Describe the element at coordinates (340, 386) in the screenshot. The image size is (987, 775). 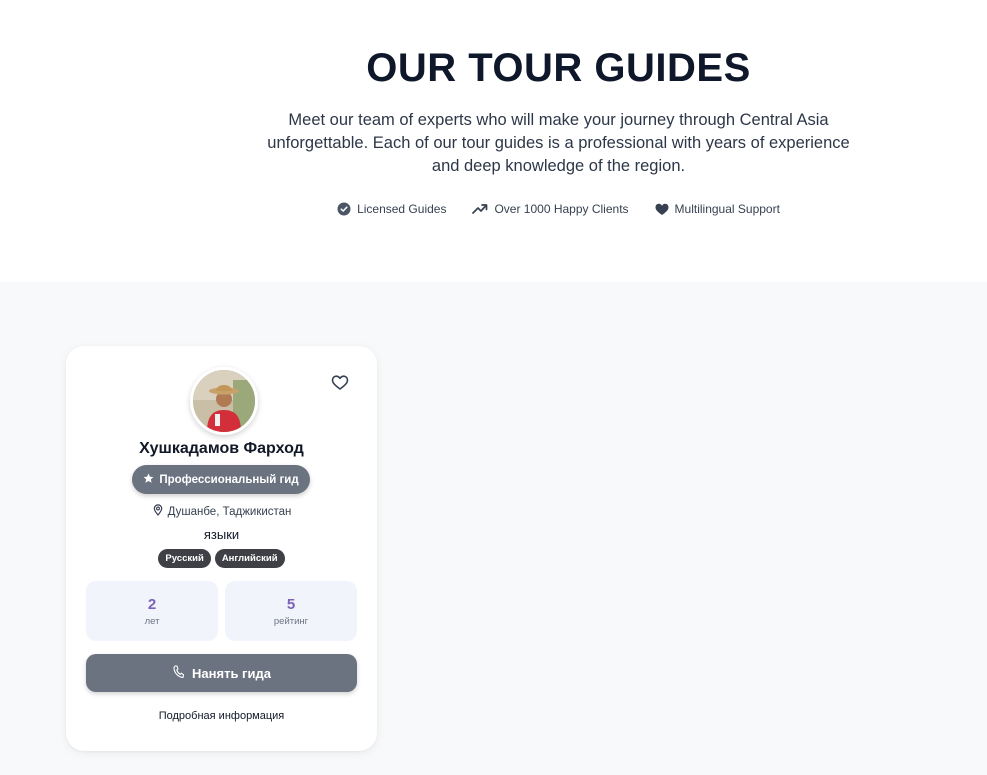
I see `heart-outline-icon` at that location.